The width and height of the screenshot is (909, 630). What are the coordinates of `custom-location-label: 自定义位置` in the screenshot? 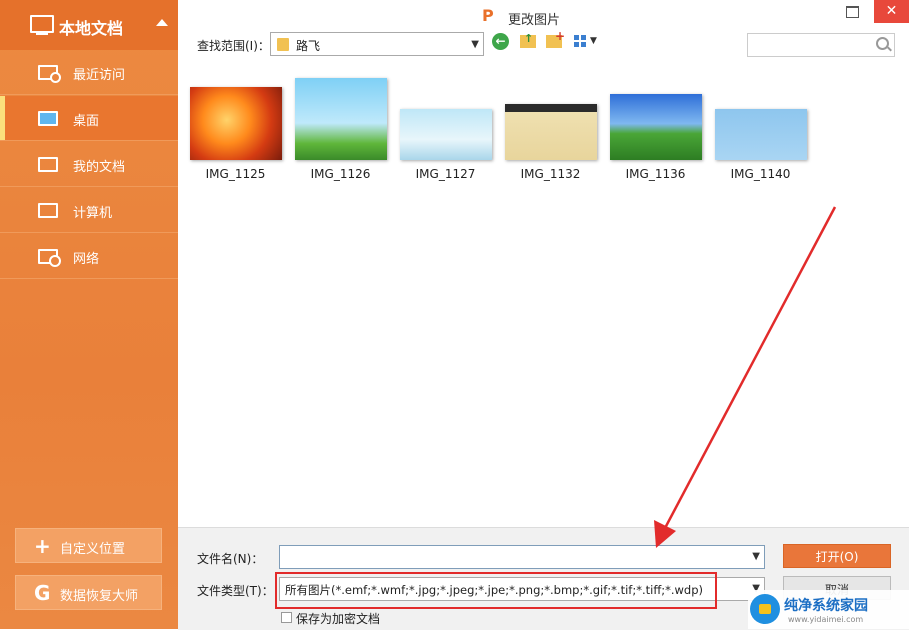 It's located at (93, 549).